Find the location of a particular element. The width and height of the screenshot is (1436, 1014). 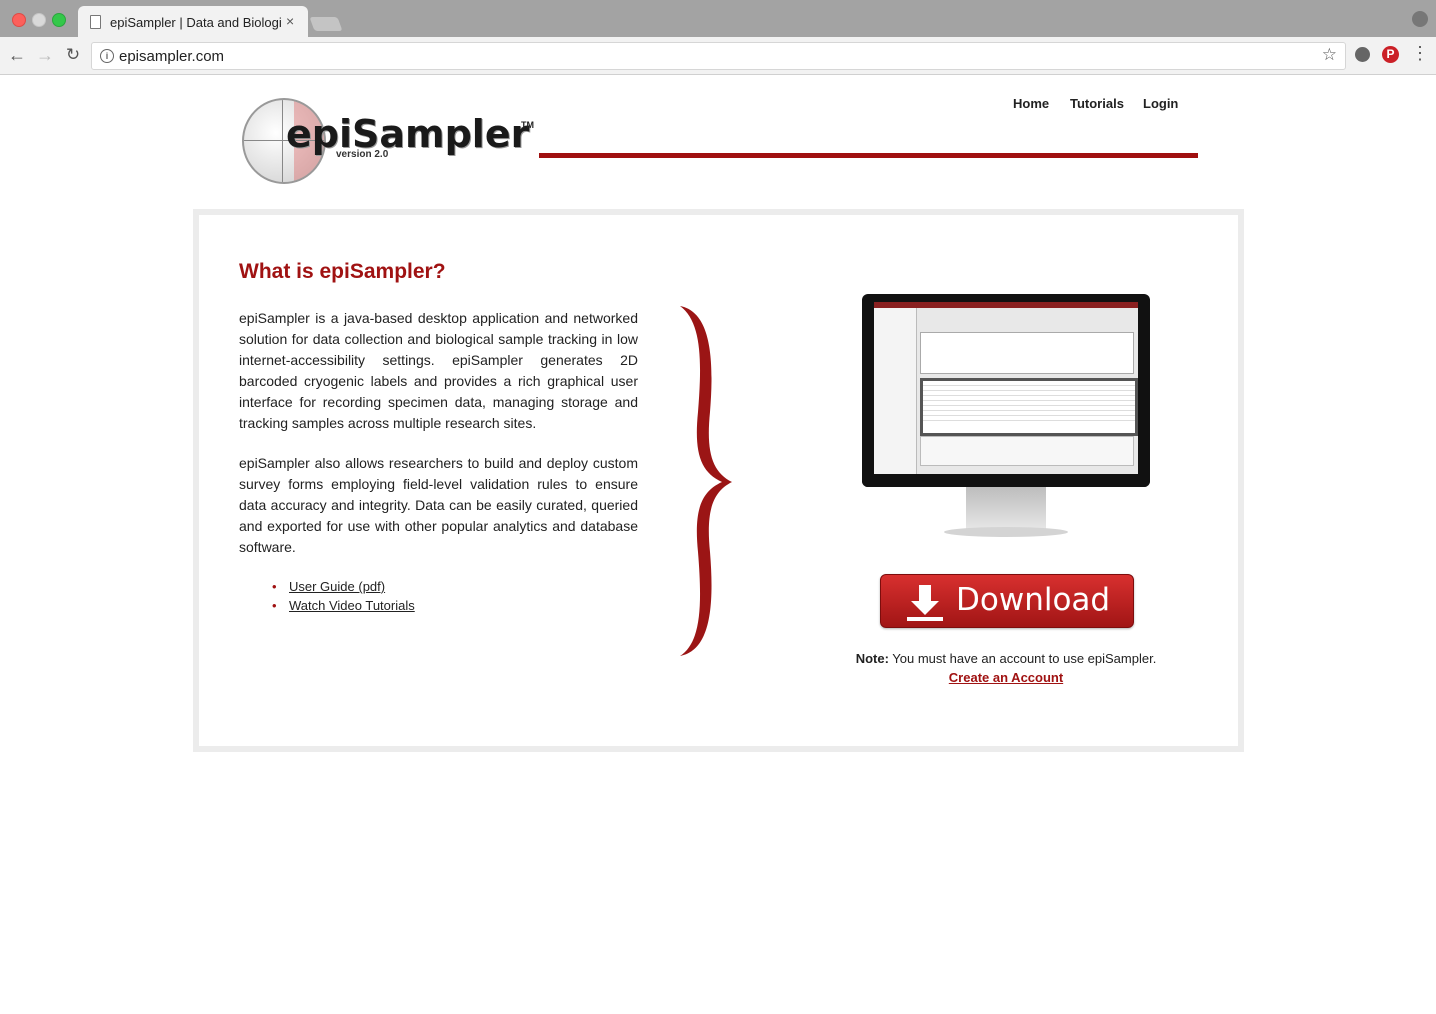

download-button: Download is located at coordinates (1007, 601).